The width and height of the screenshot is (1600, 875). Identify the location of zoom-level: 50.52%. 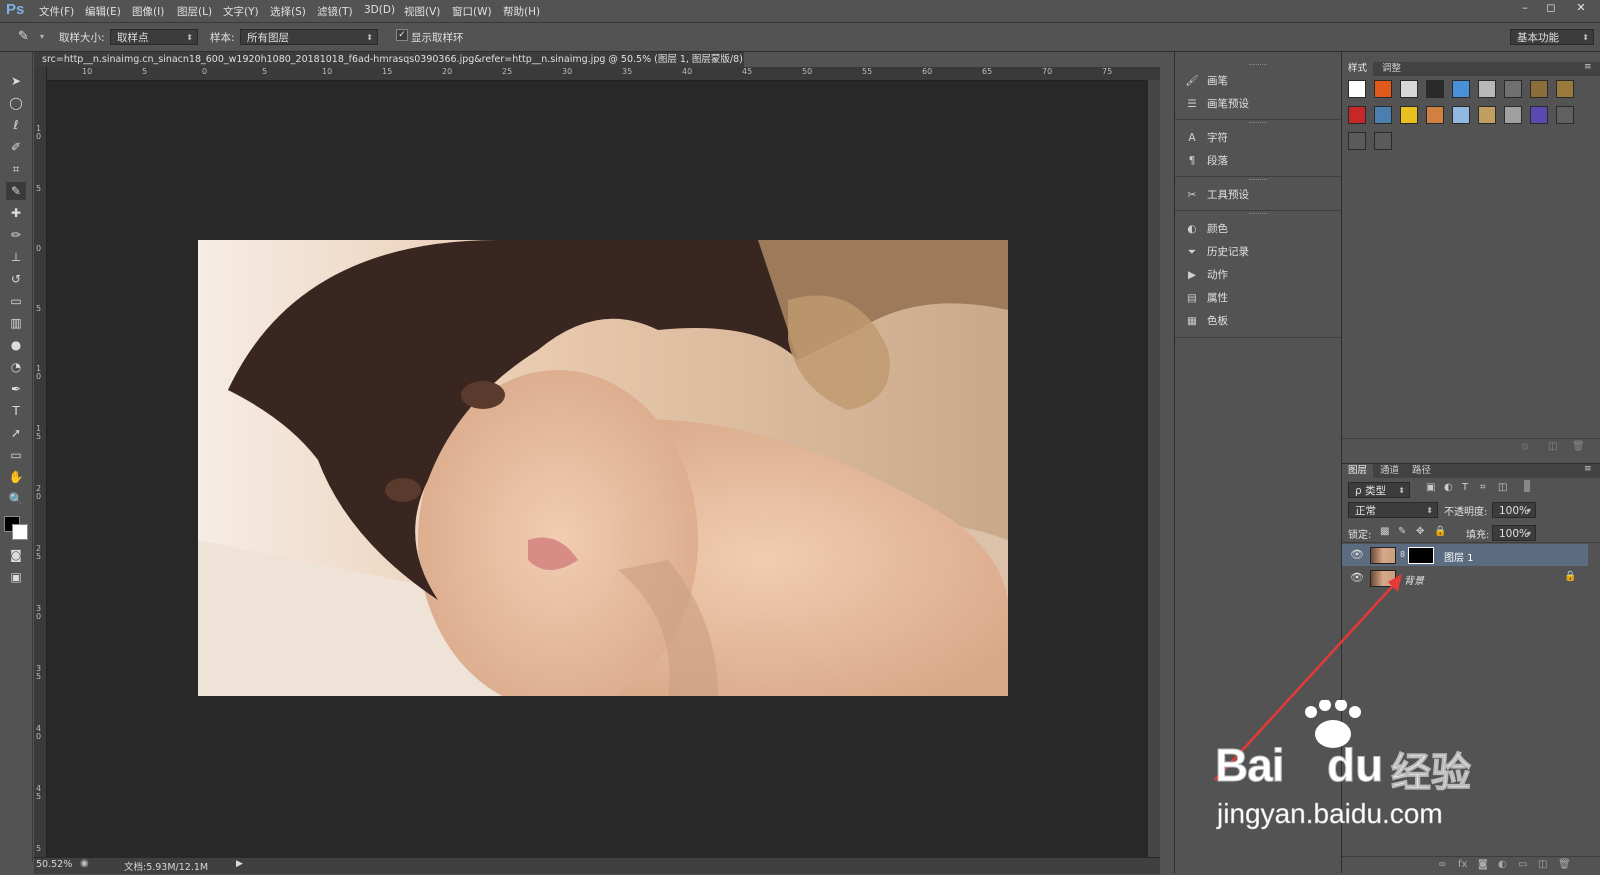
(54, 864).